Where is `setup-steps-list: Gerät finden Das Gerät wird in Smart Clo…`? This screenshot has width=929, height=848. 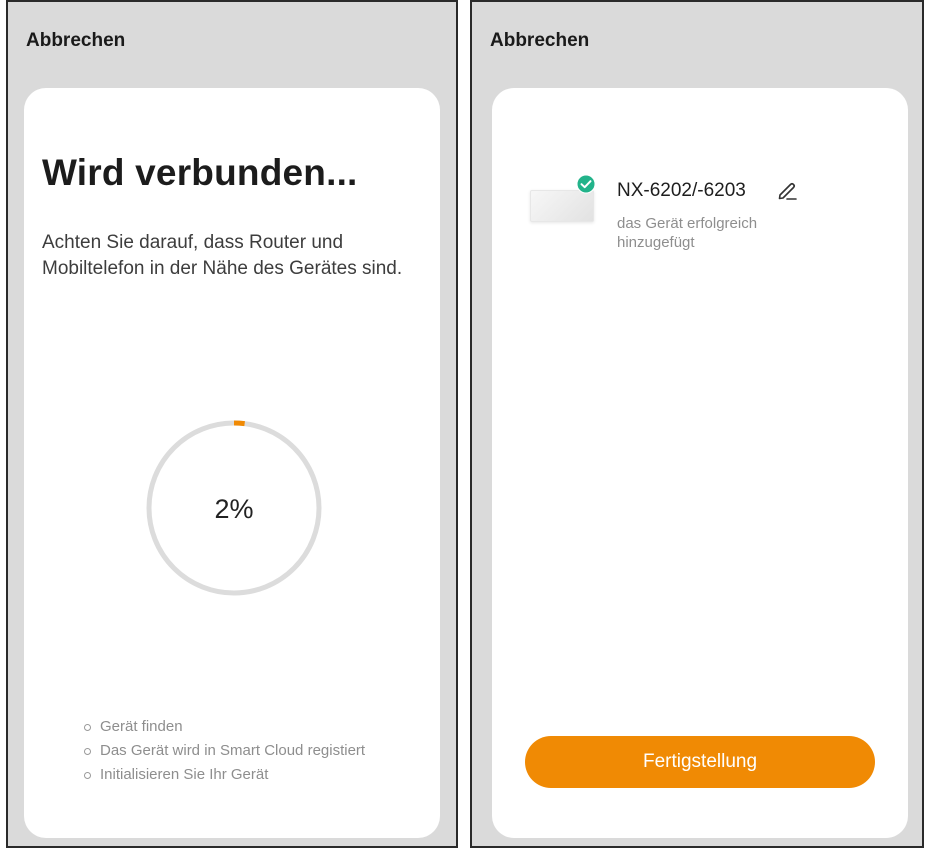 setup-steps-list: Gerät finden Das Gerät wird in Smart Clo… is located at coordinates (224, 751).